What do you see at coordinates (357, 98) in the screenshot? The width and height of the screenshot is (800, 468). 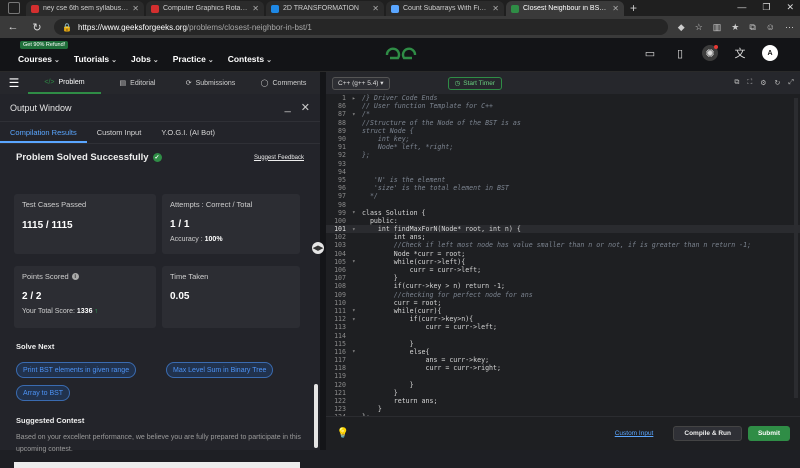 I see `fold-icon: ▸` at bounding box center [357, 98].